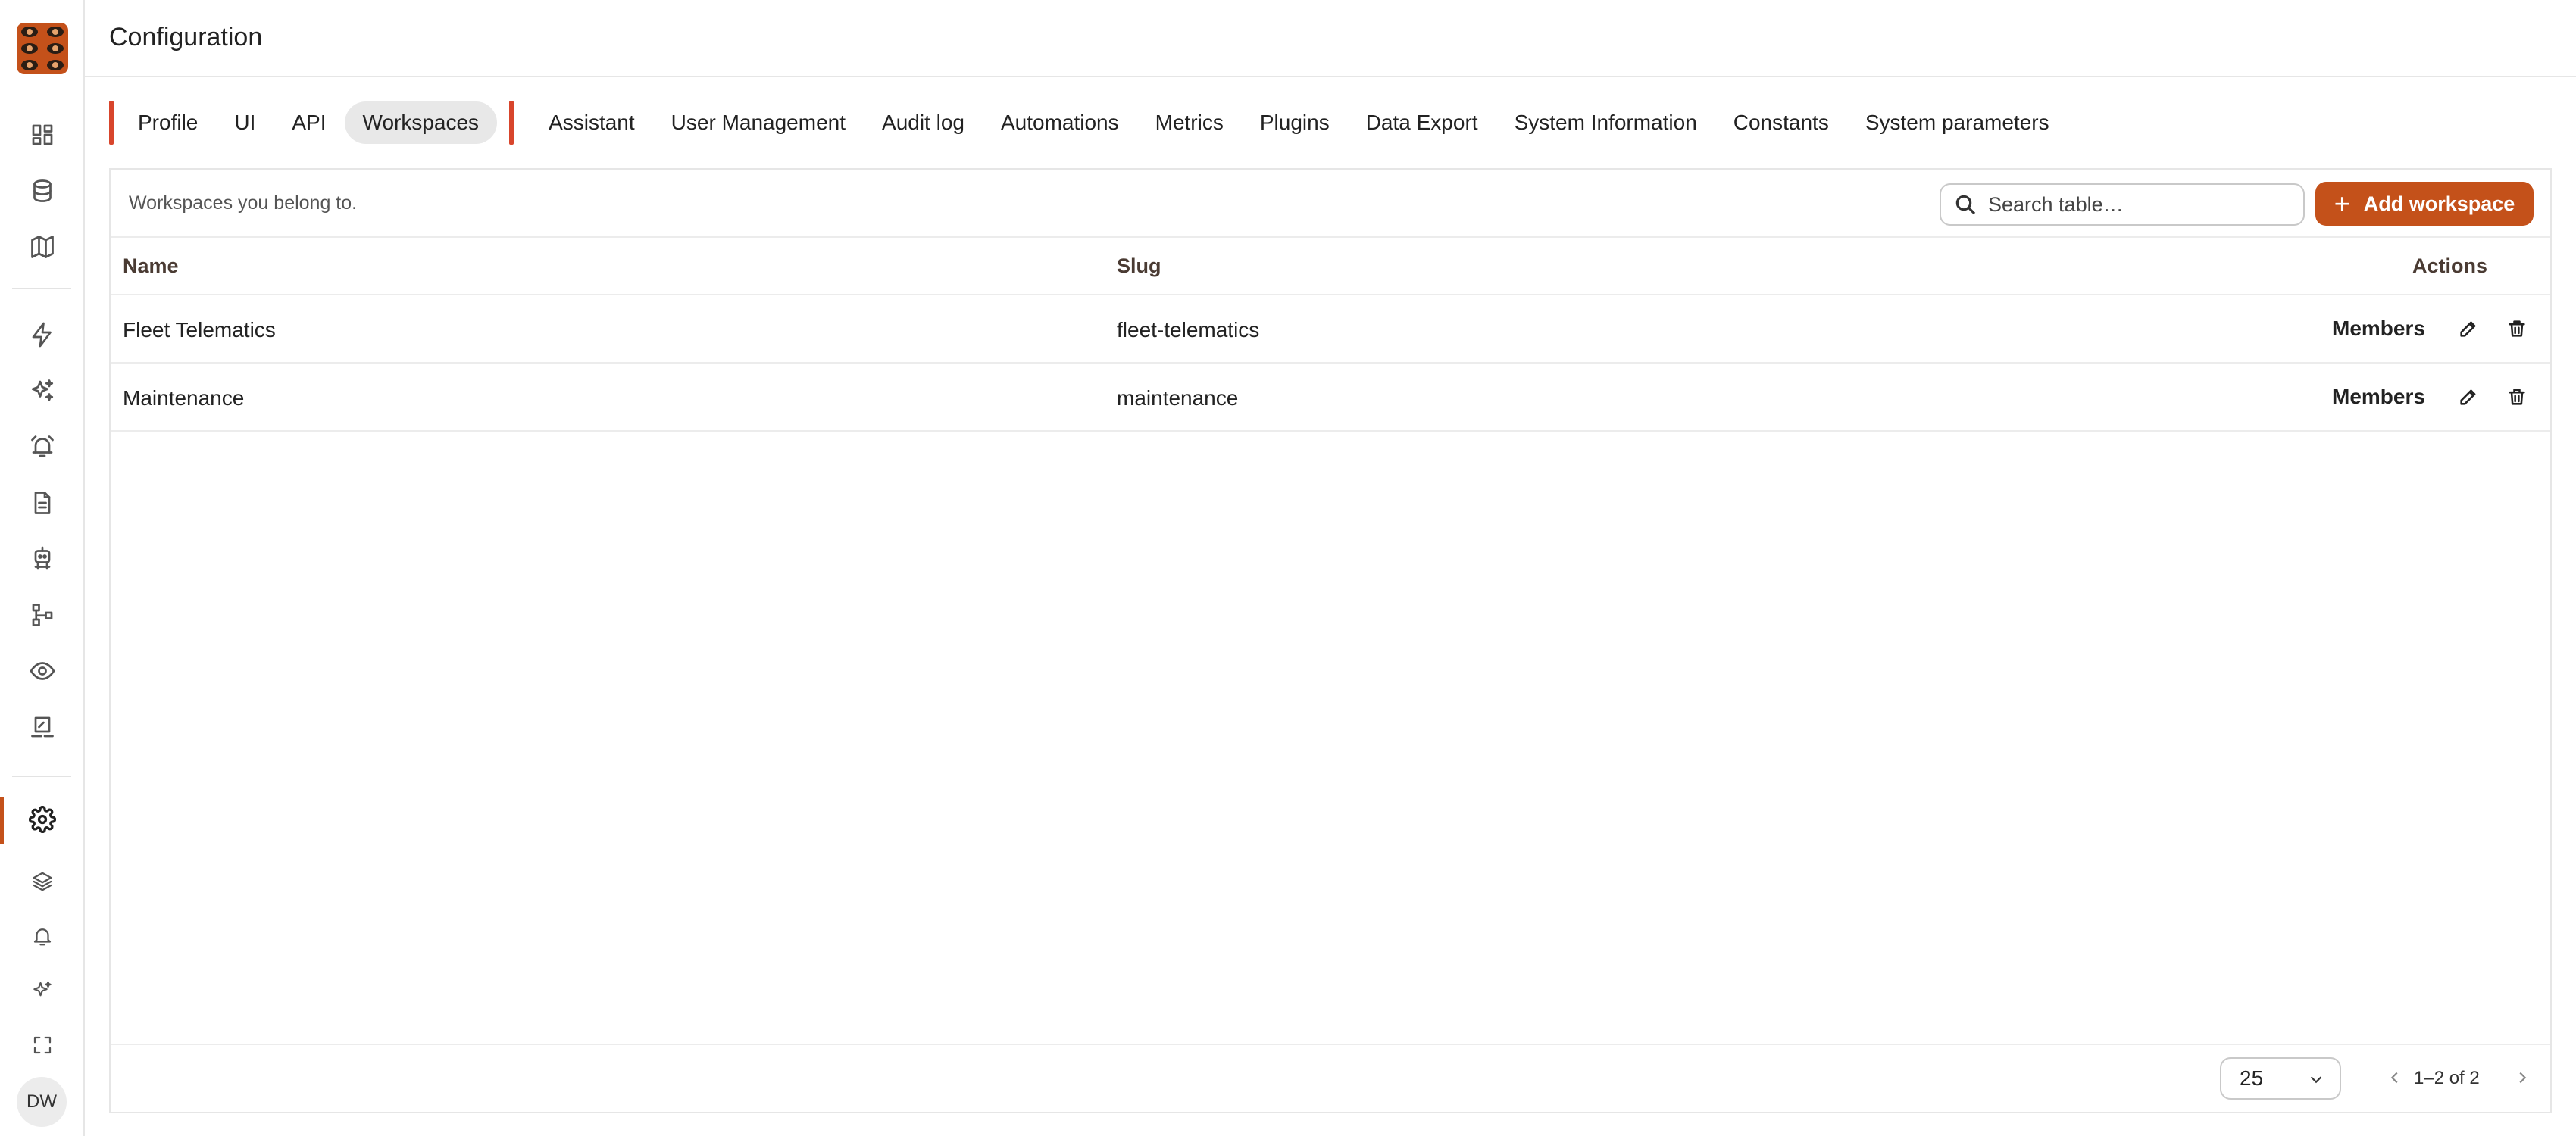 This screenshot has height=1136, width=2576. I want to click on sparkles-icon, so click(42, 390).